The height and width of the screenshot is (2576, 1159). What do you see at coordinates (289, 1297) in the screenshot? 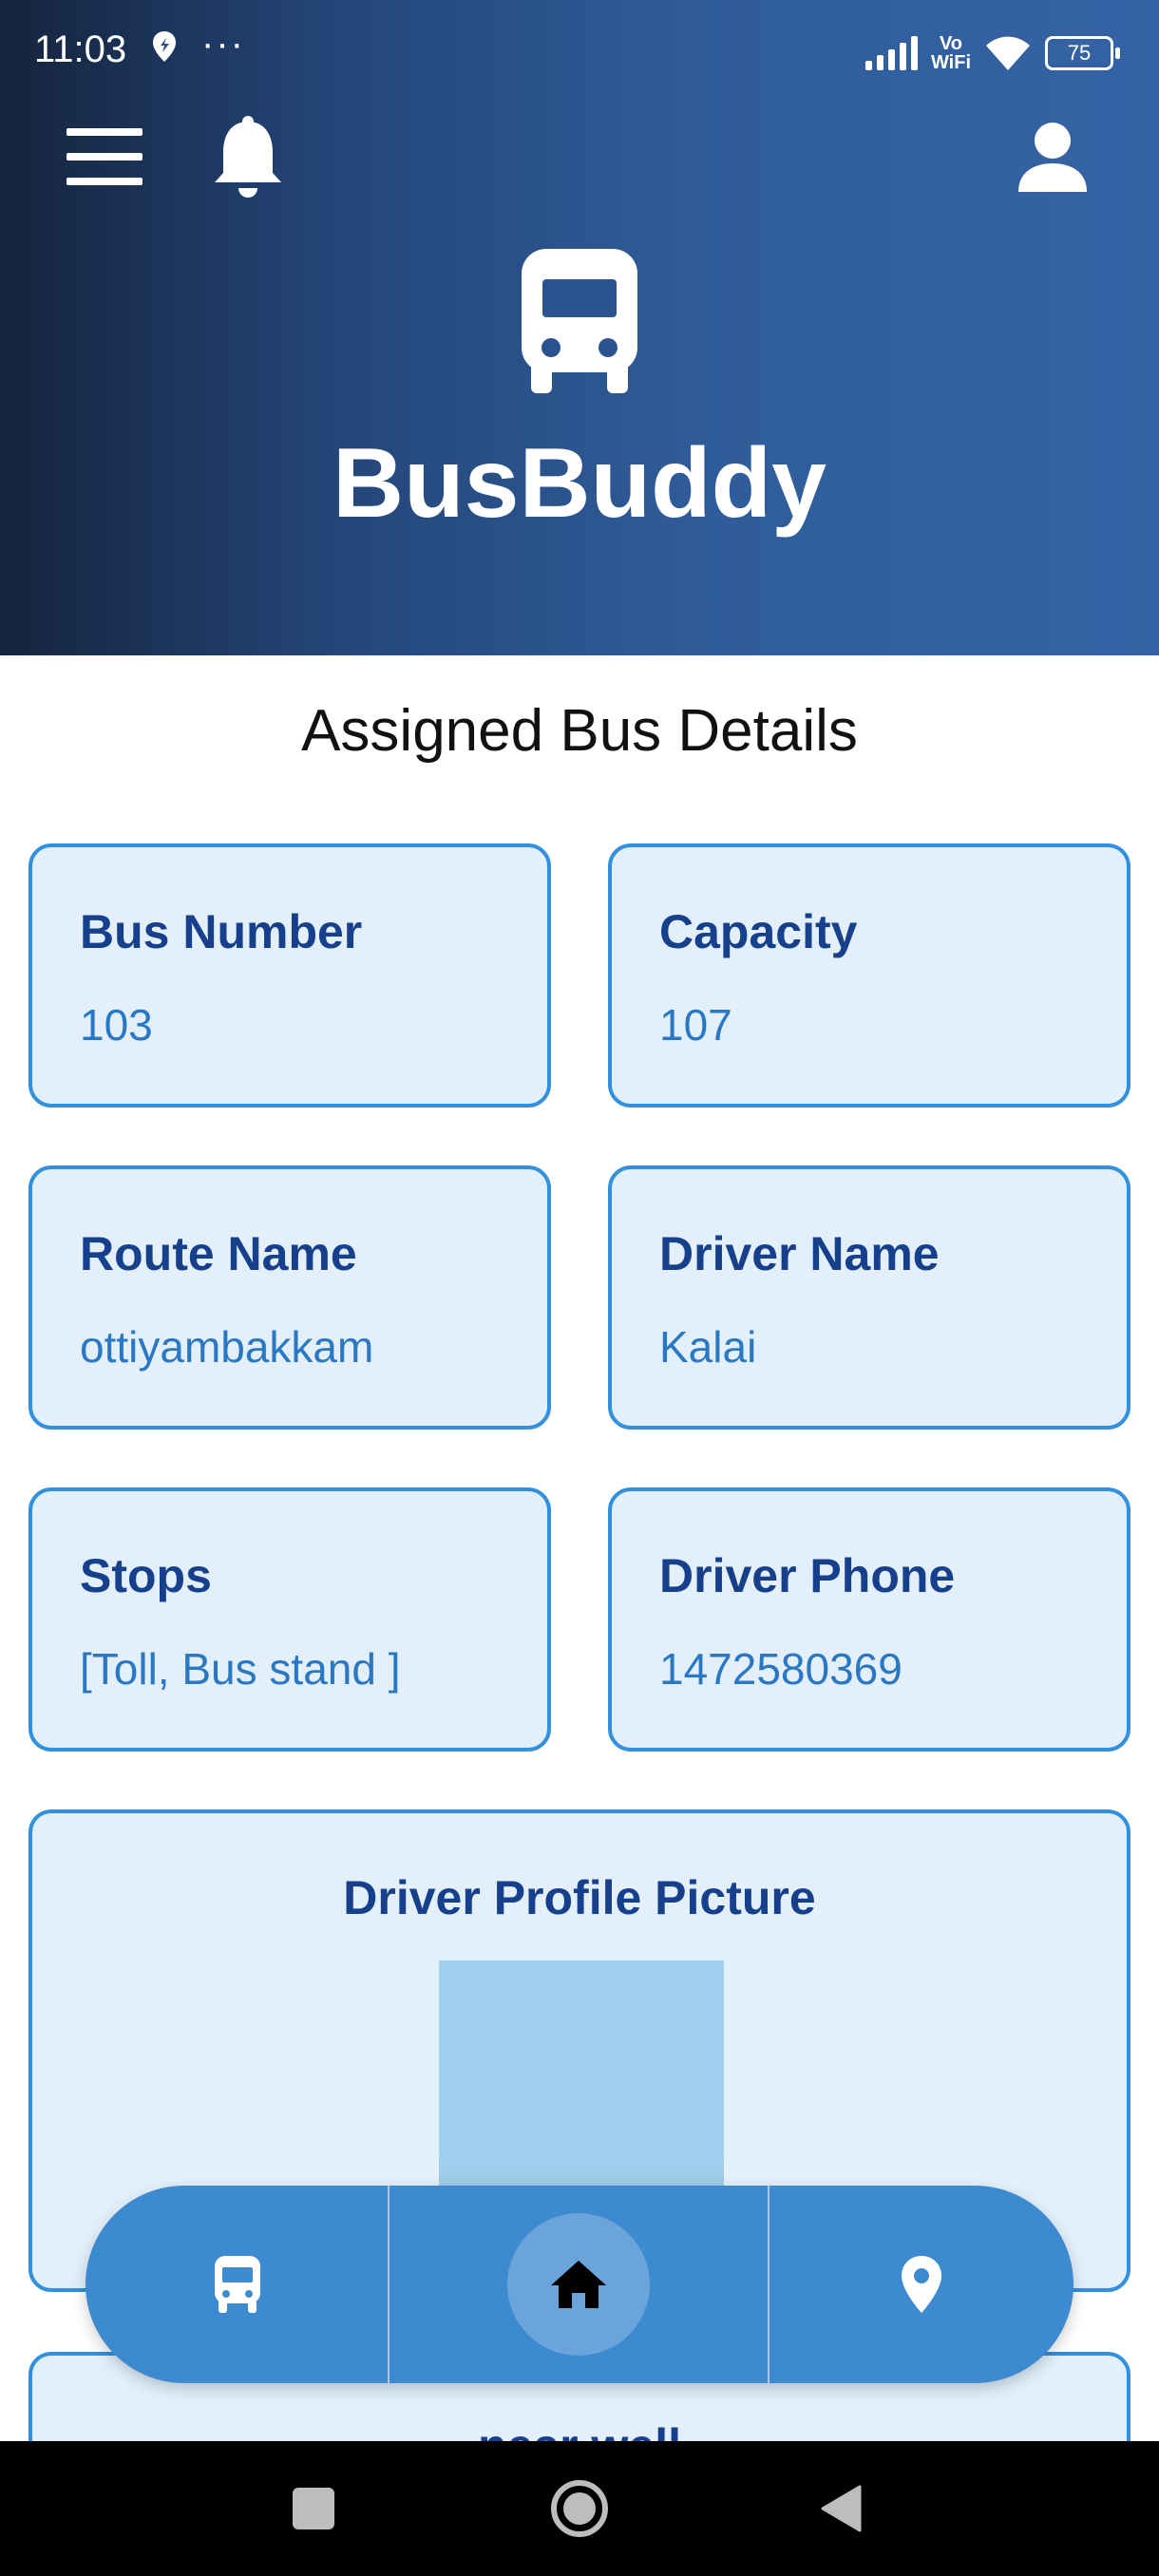
I see `info-card-route-name: Route Name ottiyambakkam` at bounding box center [289, 1297].